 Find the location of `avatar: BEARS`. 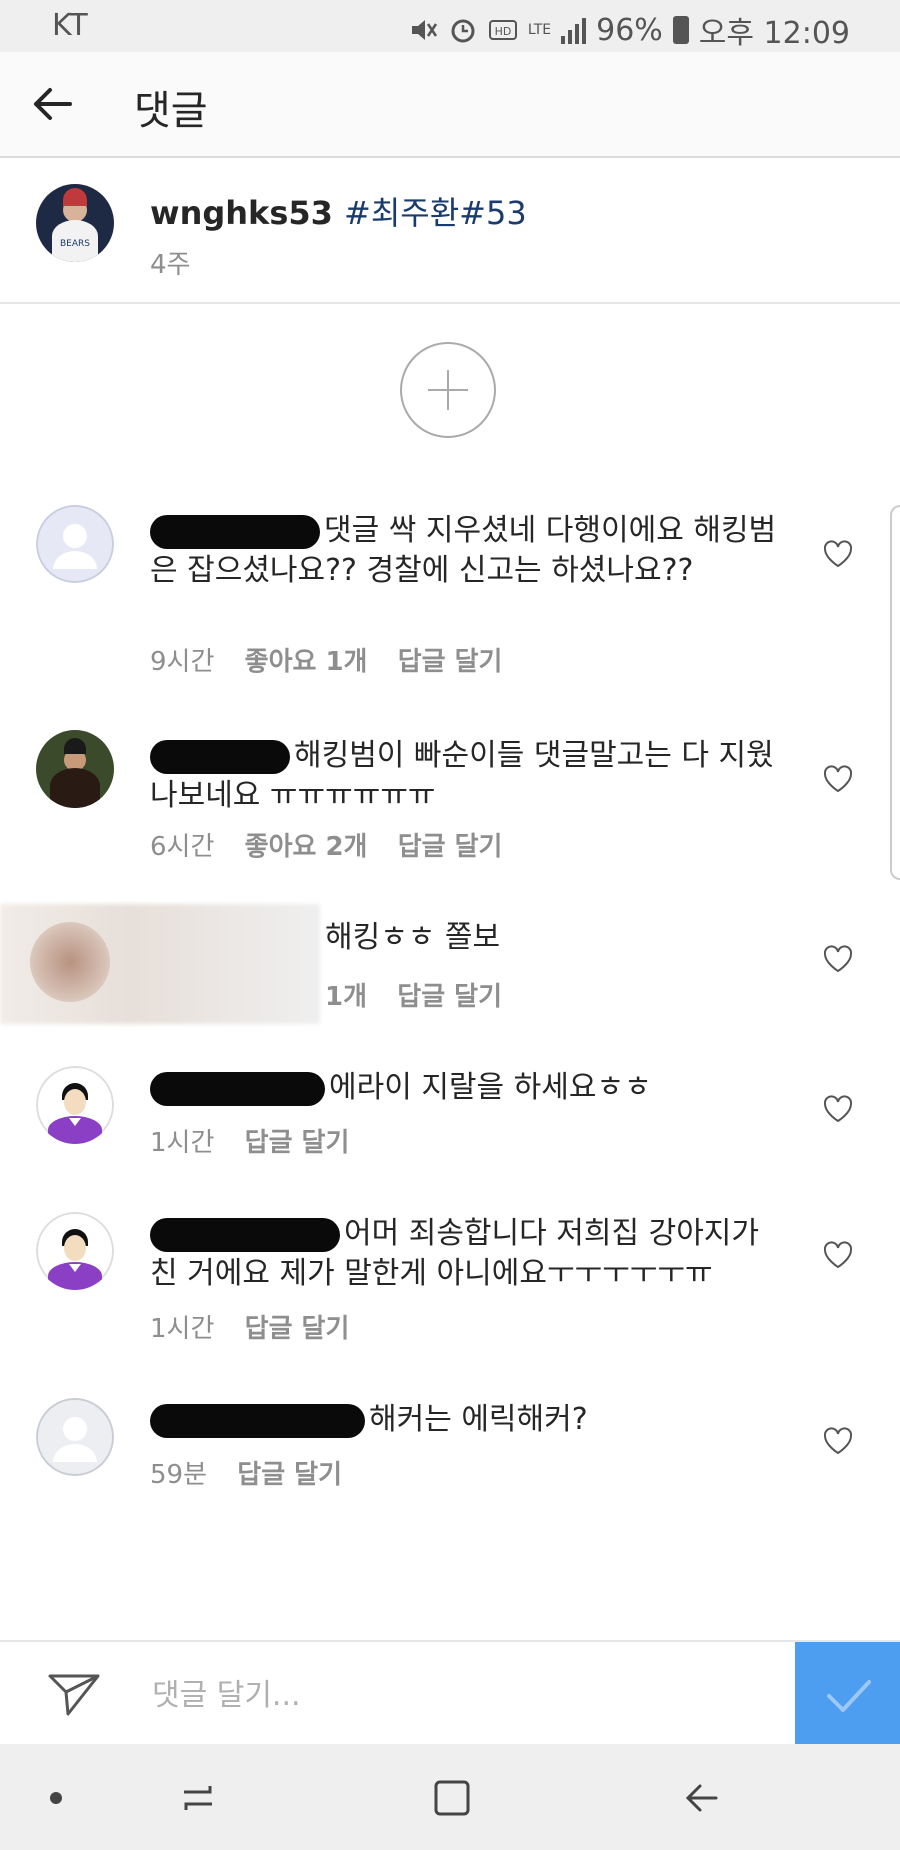

avatar: BEARS is located at coordinates (75, 223).